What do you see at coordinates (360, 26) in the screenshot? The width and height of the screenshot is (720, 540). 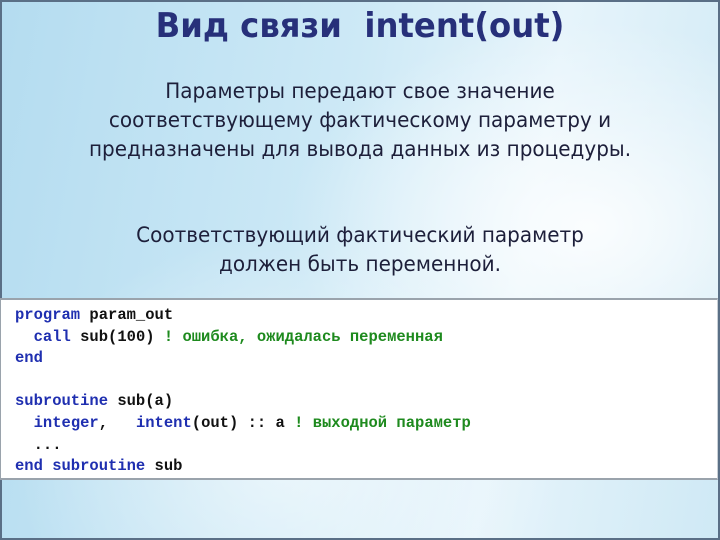 I see `slide-title: Вид связи intent(out)` at bounding box center [360, 26].